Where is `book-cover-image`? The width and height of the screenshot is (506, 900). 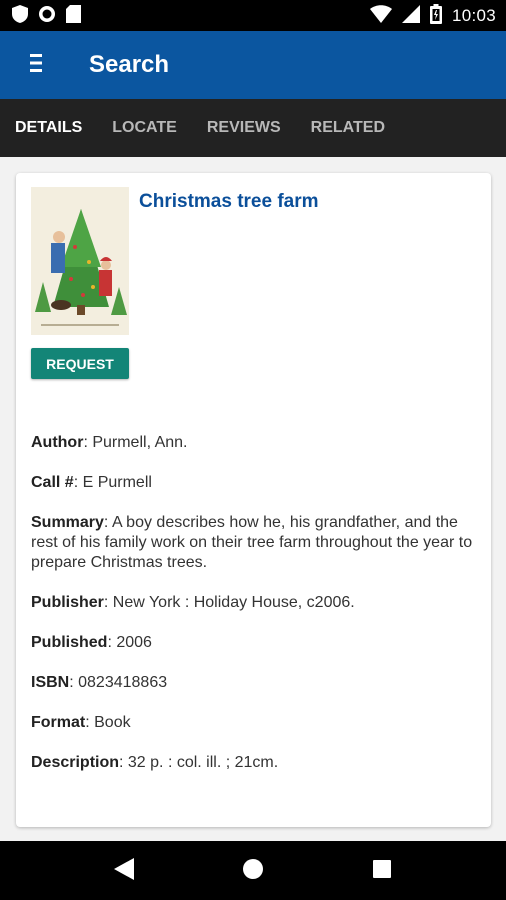
book-cover-image is located at coordinates (80, 261).